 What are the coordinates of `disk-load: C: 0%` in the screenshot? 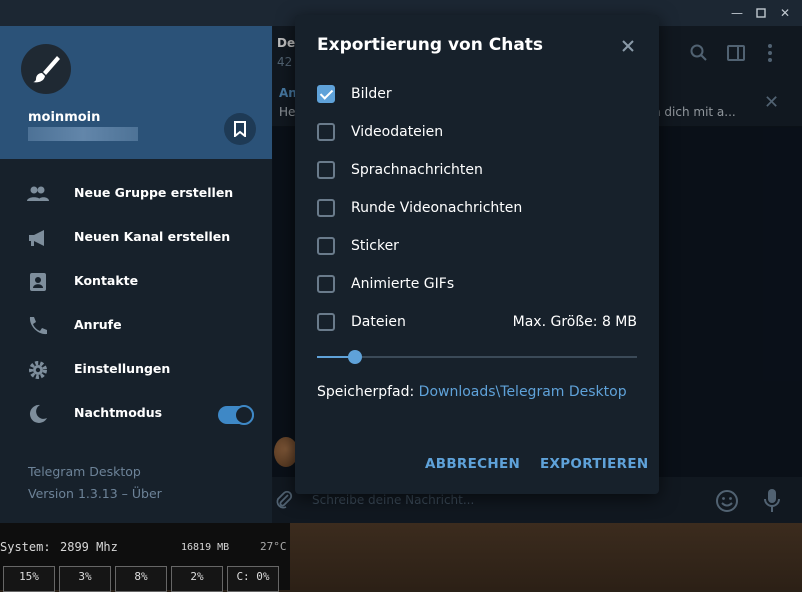 It's located at (253, 579).